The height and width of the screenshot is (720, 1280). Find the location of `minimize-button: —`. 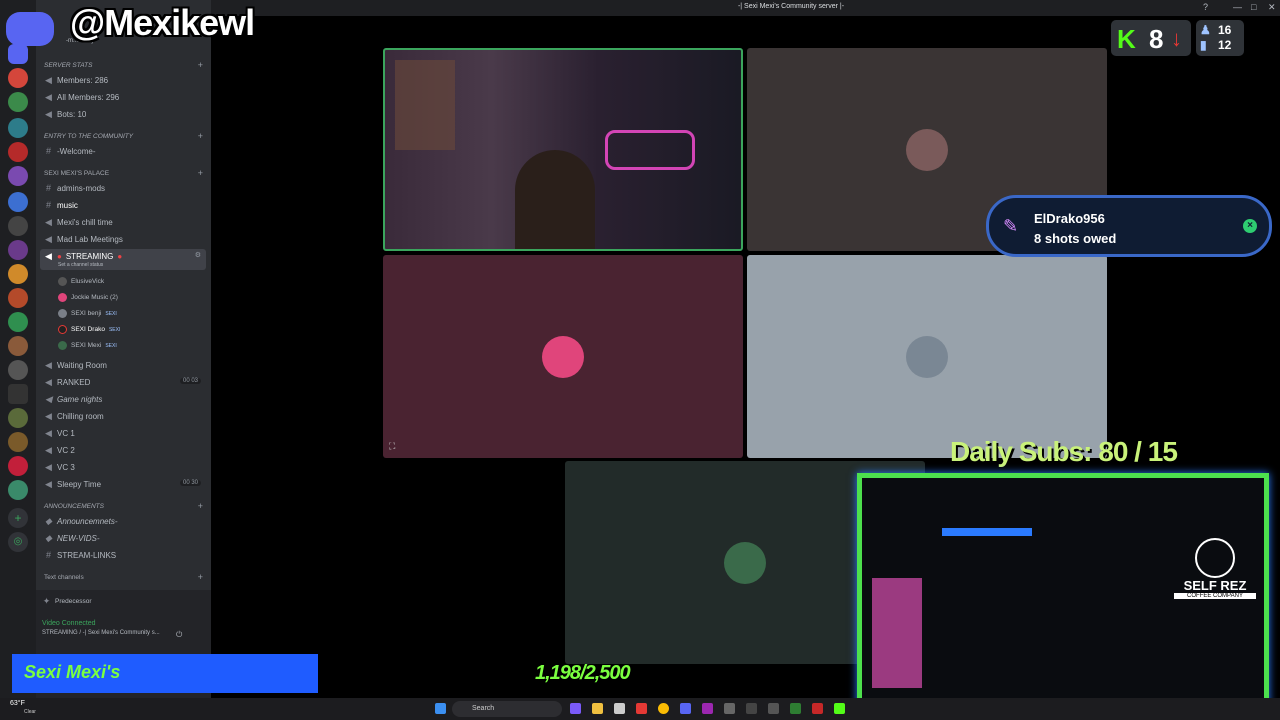

minimize-button: — is located at coordinates (1237, 7).